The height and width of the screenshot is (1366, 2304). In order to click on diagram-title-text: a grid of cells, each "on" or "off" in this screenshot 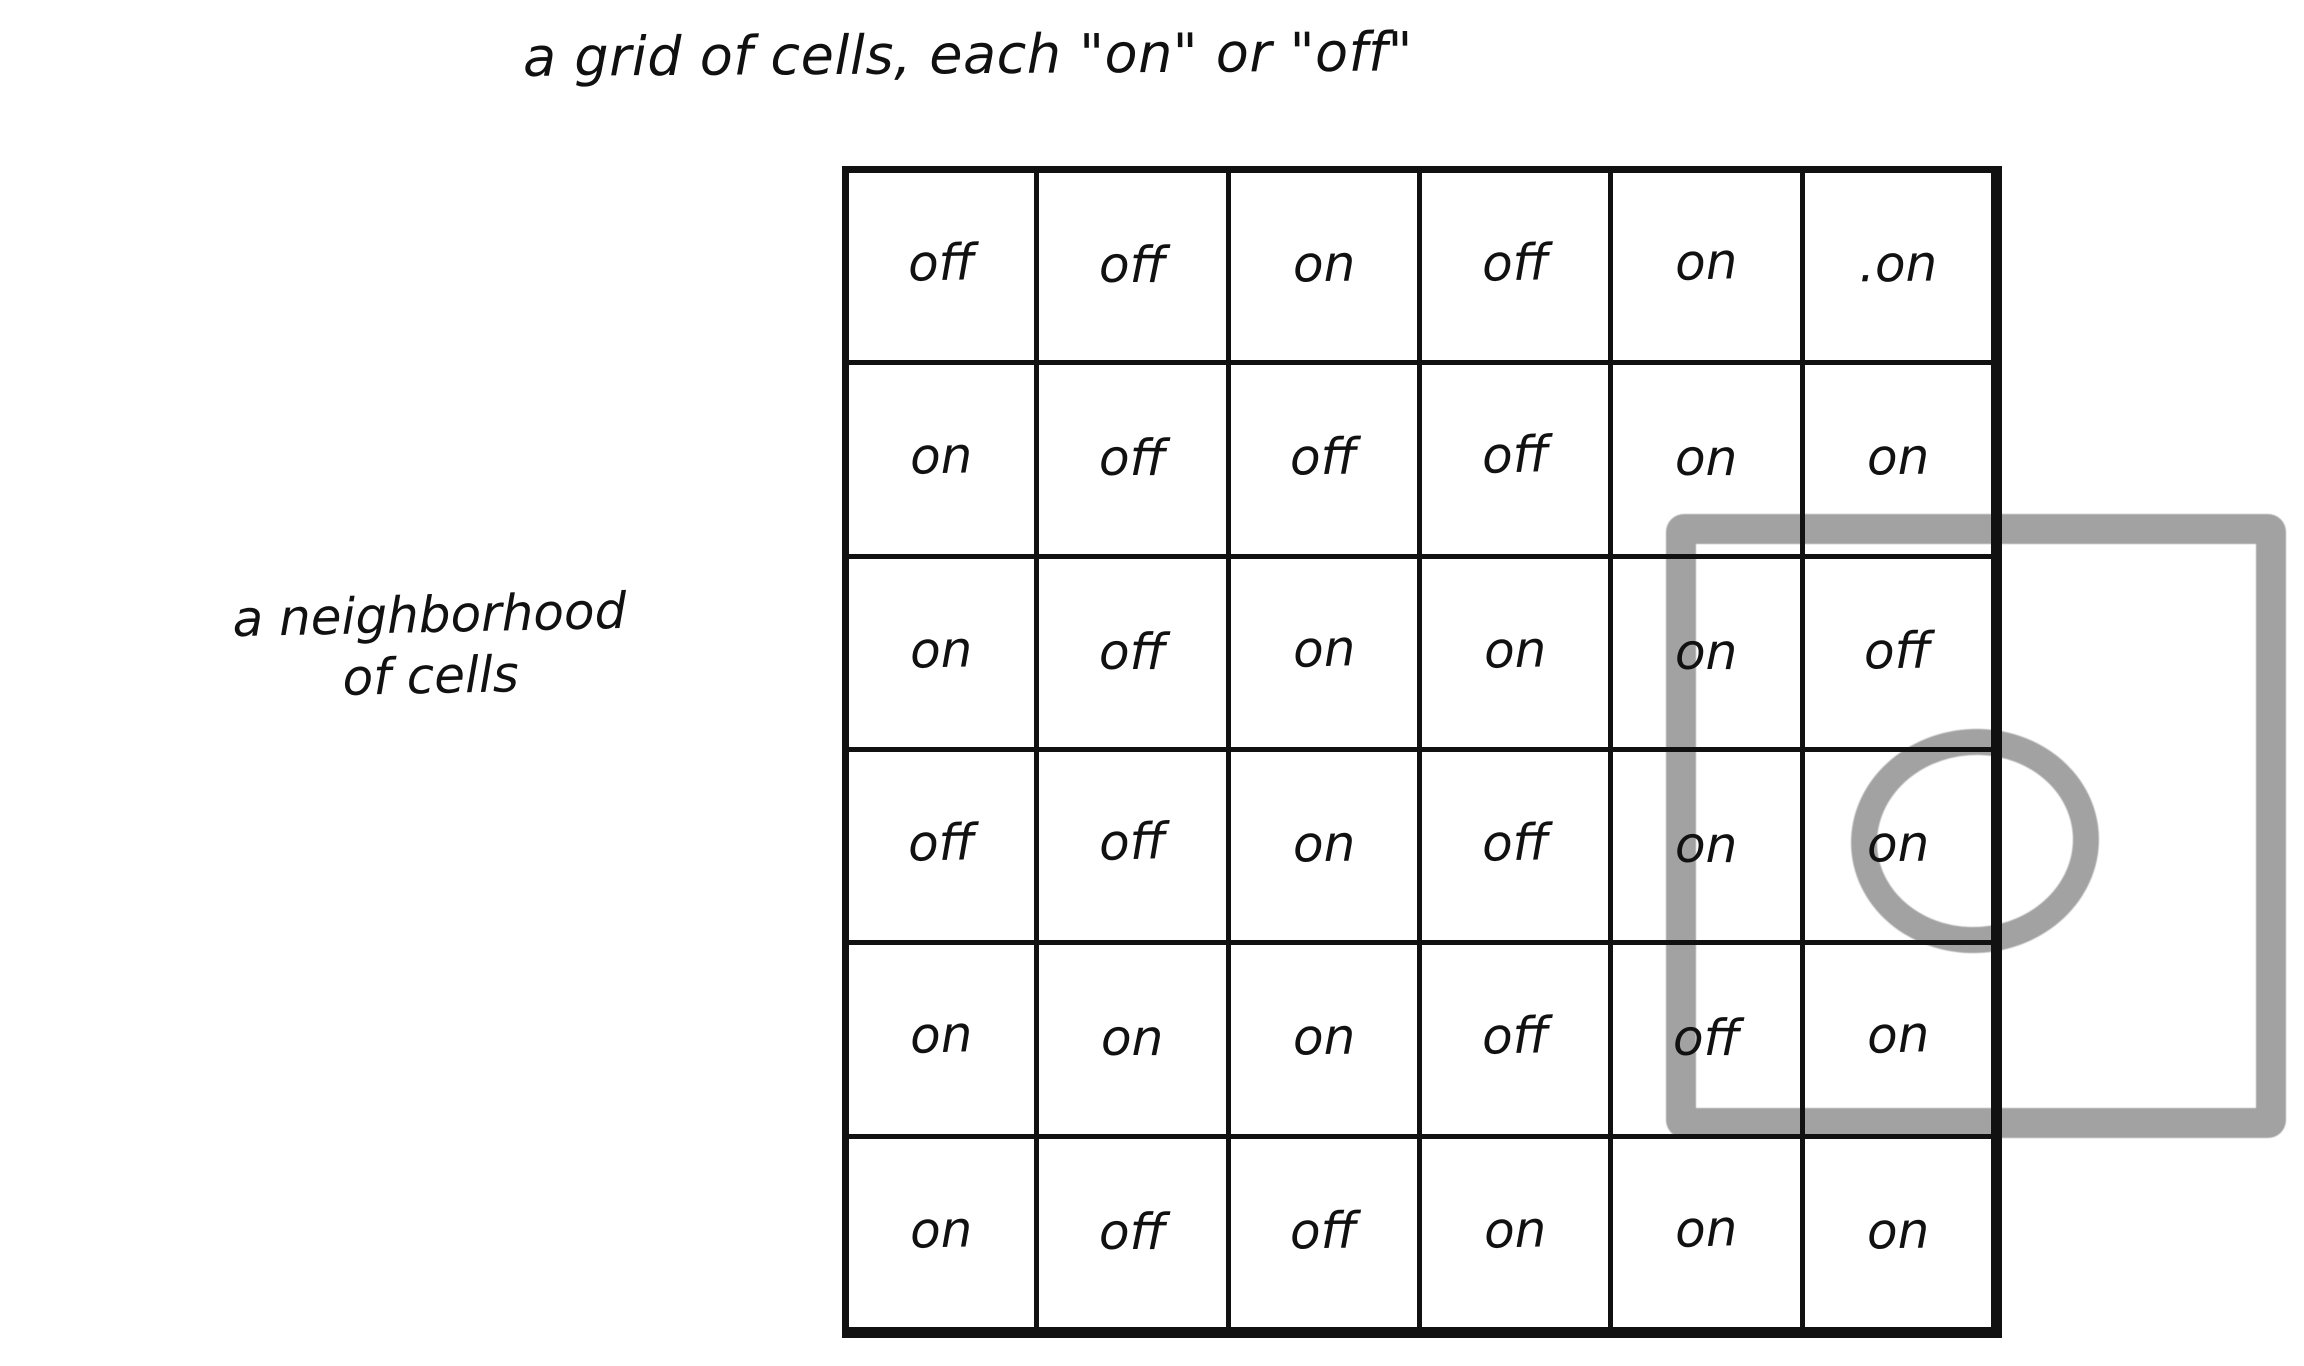, I will do `click(968, 54)`.